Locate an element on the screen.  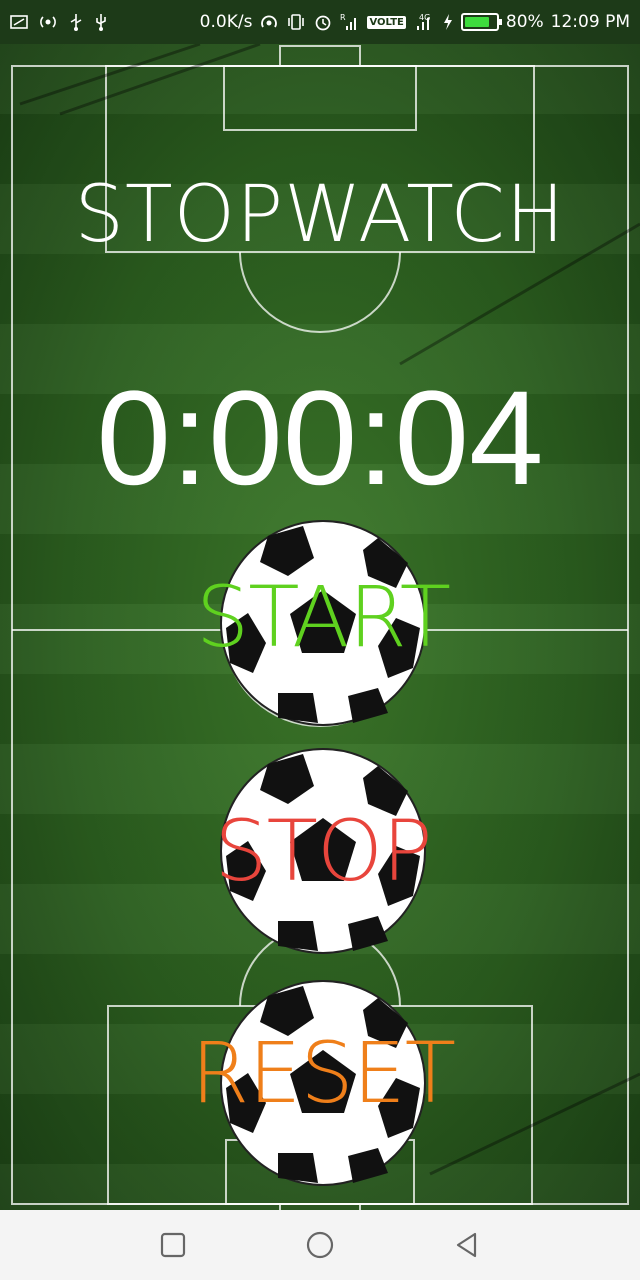
screenshot-icon is located at coordinates (19, 22).